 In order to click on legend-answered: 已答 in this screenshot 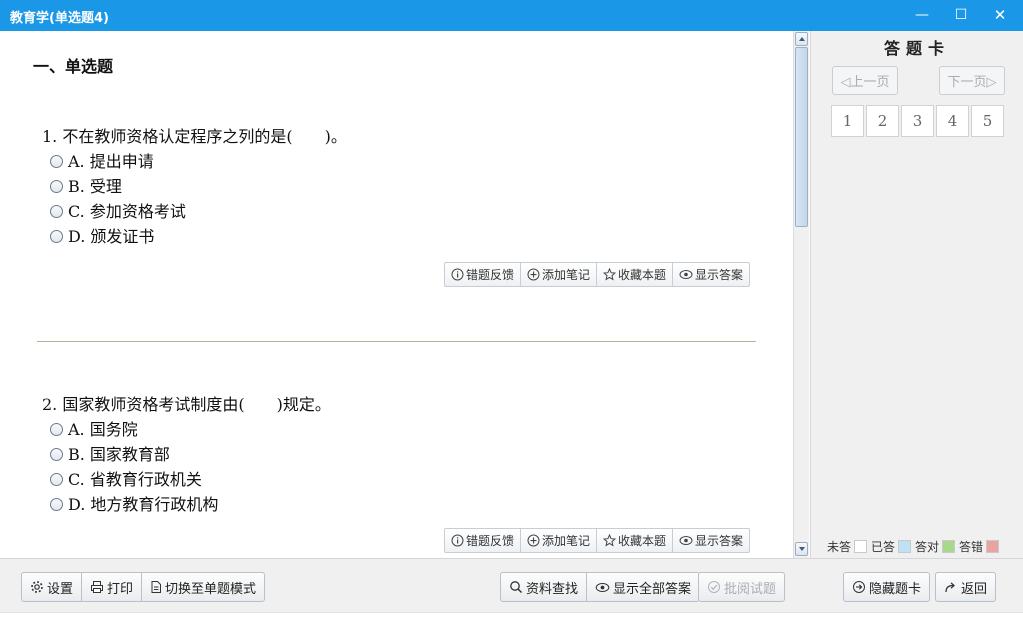, I will do `click(891, 546)`.